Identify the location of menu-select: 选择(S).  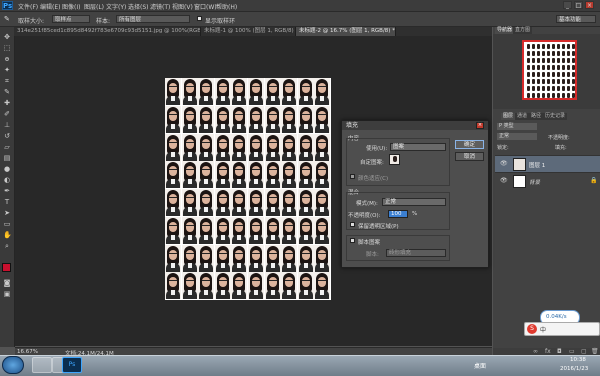
(138, 6).